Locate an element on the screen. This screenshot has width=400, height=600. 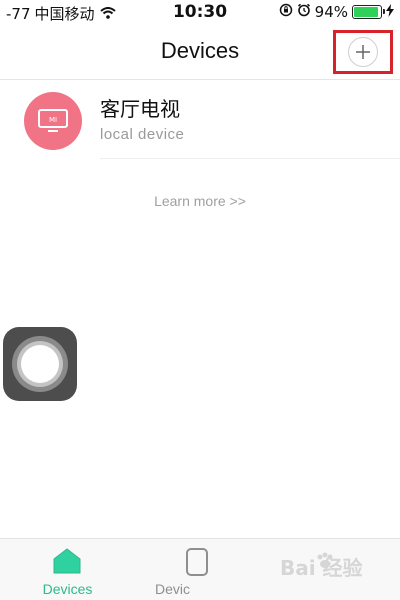
home-icon is located at coordinates (67, 563).